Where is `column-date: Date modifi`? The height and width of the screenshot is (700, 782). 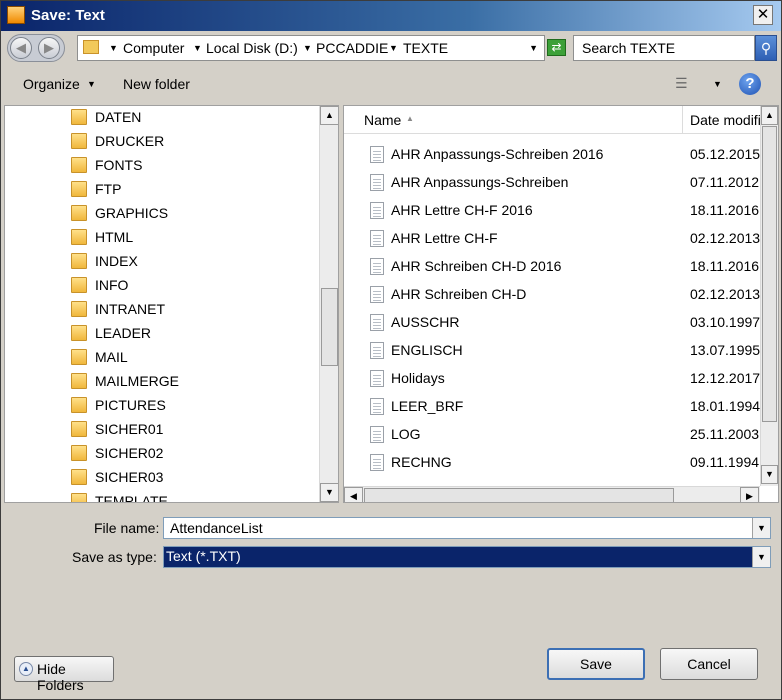 column-date: Date modifi is located at coordinates (725, 120).